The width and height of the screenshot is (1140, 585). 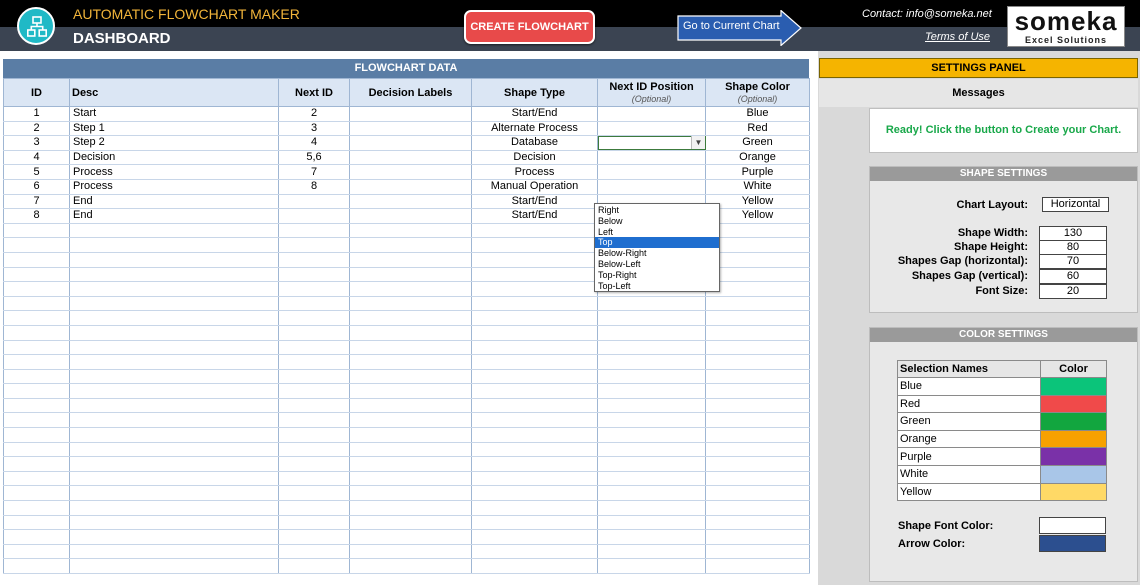 What do you see at coordinates (535, 186) in the screenshot?
I see `shape-type-cell: Manual Operation` at bounding box center [535, 186].